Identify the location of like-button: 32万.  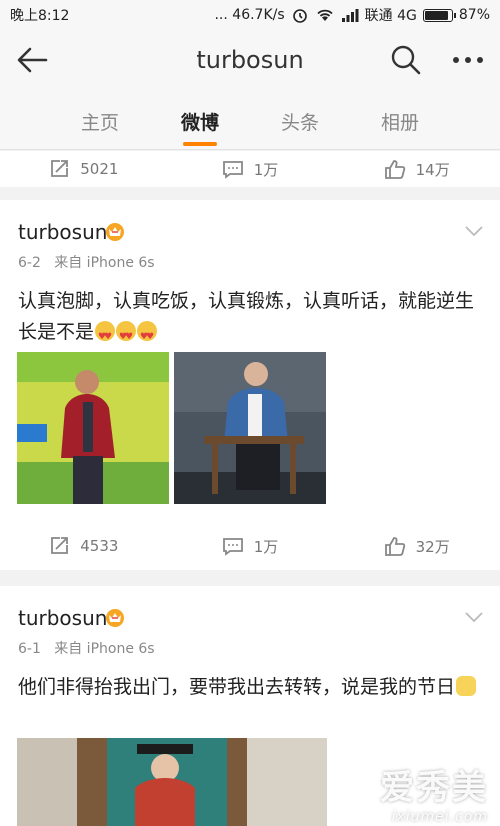
(416, 546).